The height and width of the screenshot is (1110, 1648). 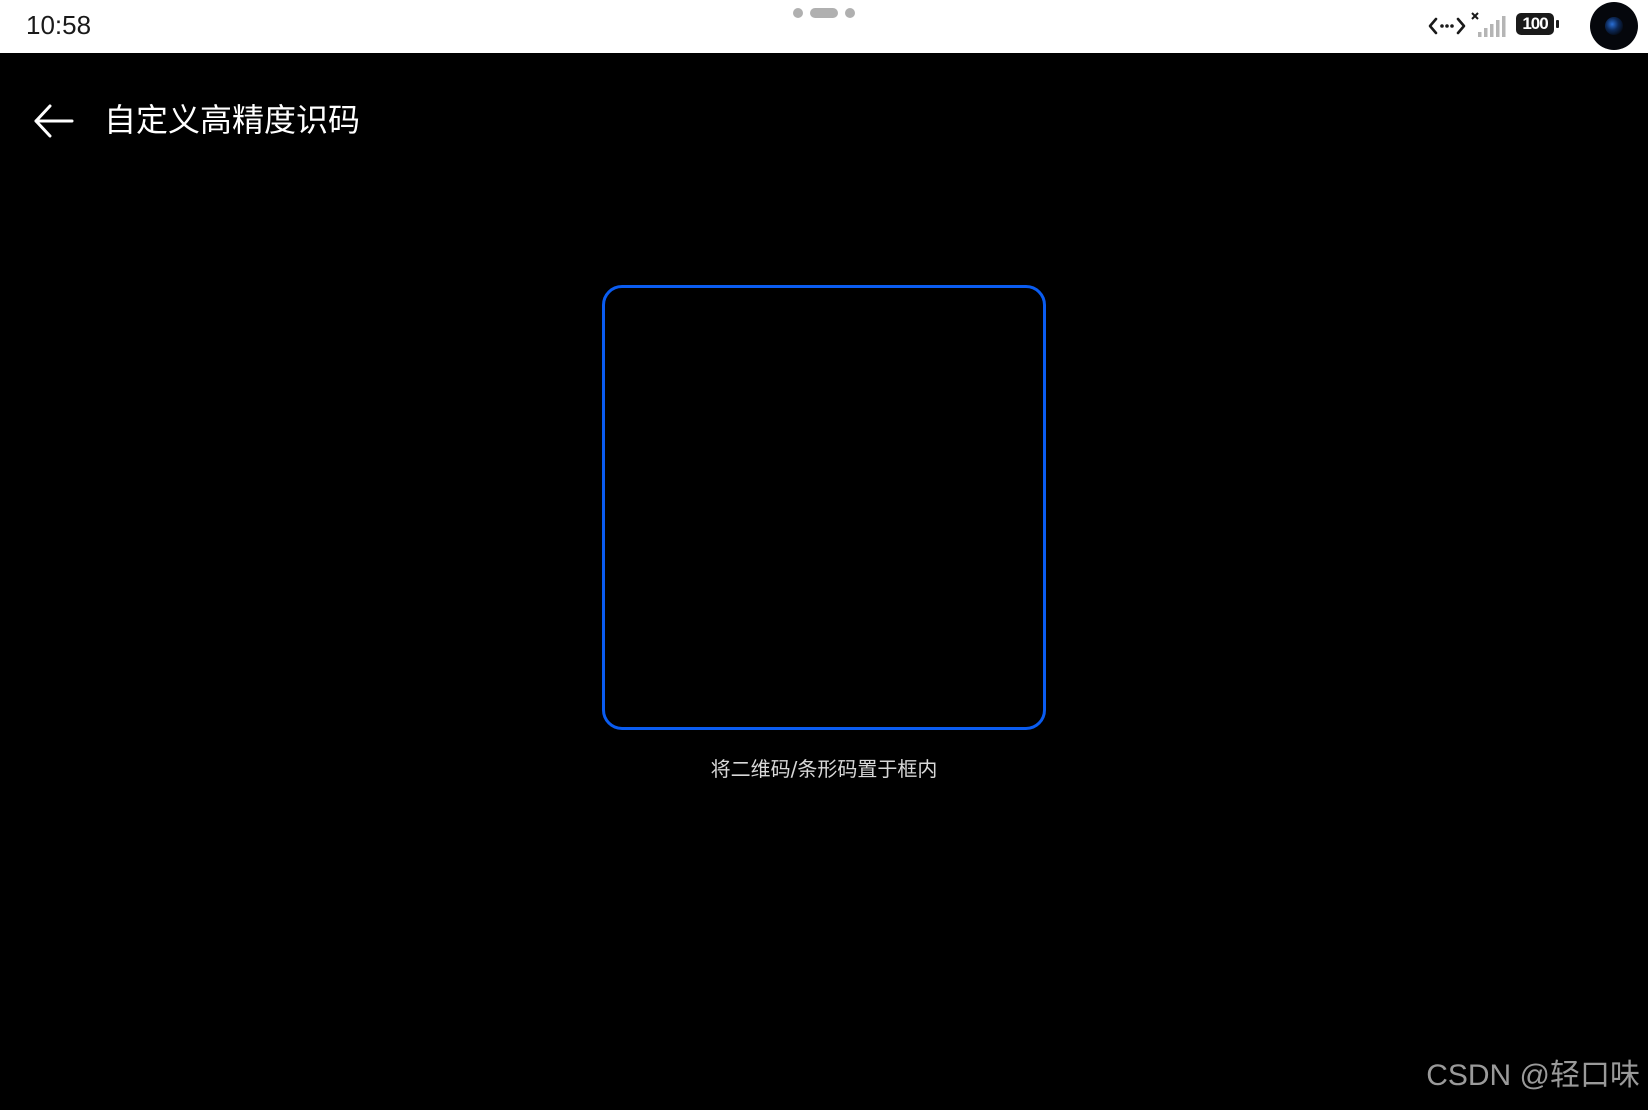 What do you see at coordinates (1557, 24) in the screenshot?
I see `battery-tip` at bounding box center [1557, 24].